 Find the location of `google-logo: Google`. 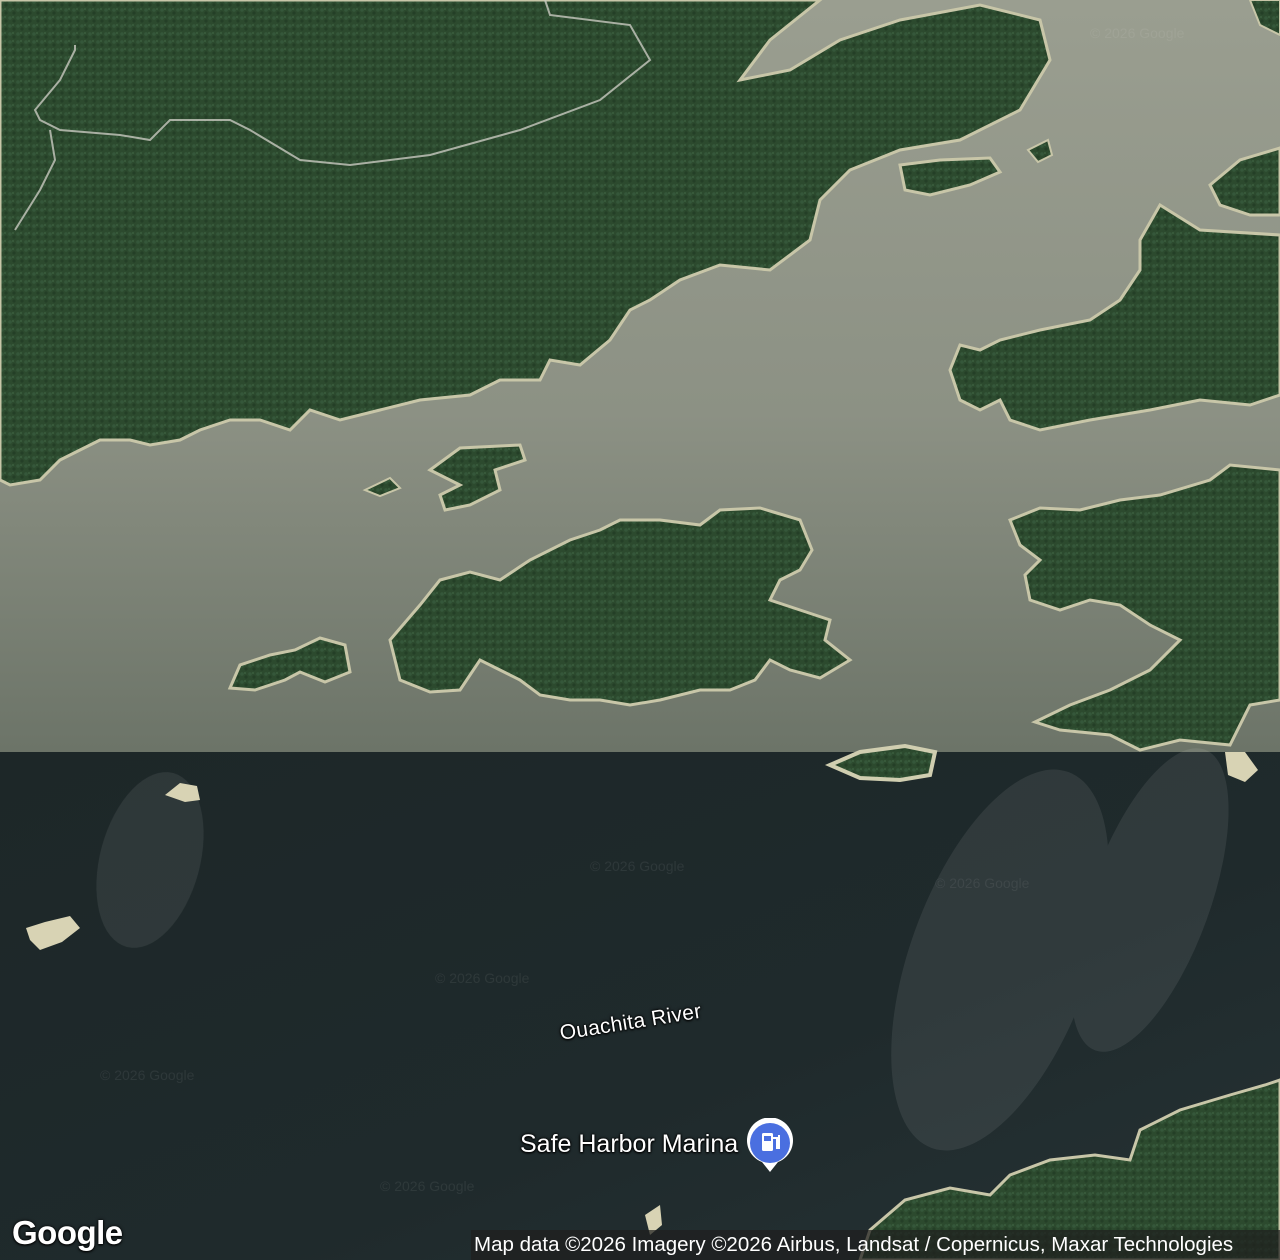

google-logo: Google is located at coordinates (67, 1232).